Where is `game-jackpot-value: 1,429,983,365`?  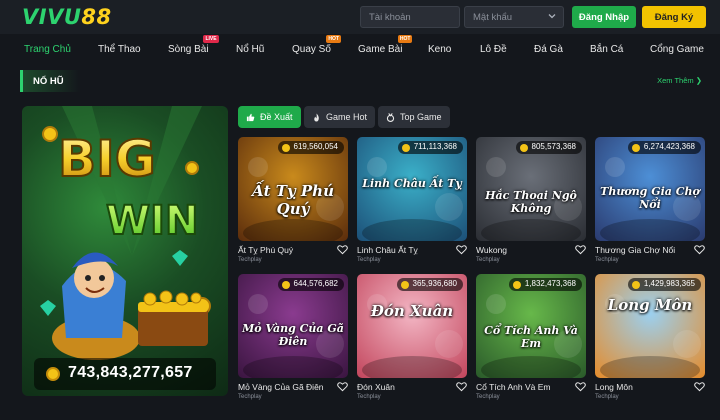 game-jackpot-value: 1,429,983,365 is located at coordinates (669, 283).